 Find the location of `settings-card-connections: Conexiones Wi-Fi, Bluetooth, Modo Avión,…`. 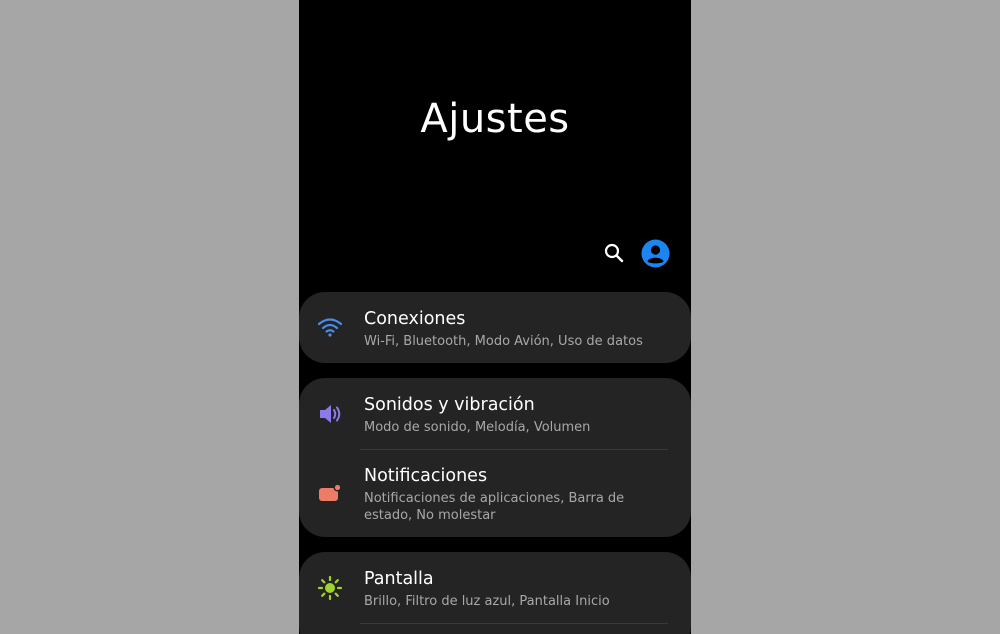

settings-card-connections: Conexiones Wi-Fi, Bluetooth, Modo Avión,… is located at coordinates (495, 327).